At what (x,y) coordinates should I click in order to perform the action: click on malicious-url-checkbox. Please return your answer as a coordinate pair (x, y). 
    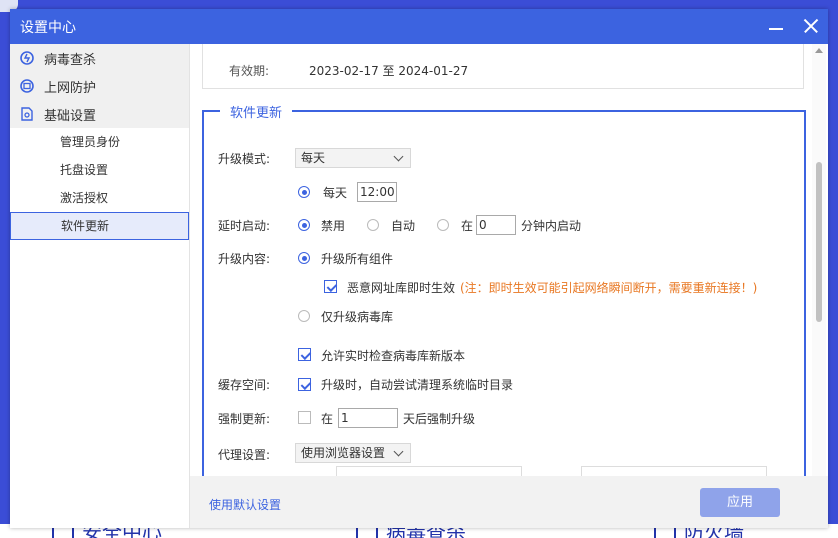
    Looking at the image, I should click on (330, 286).